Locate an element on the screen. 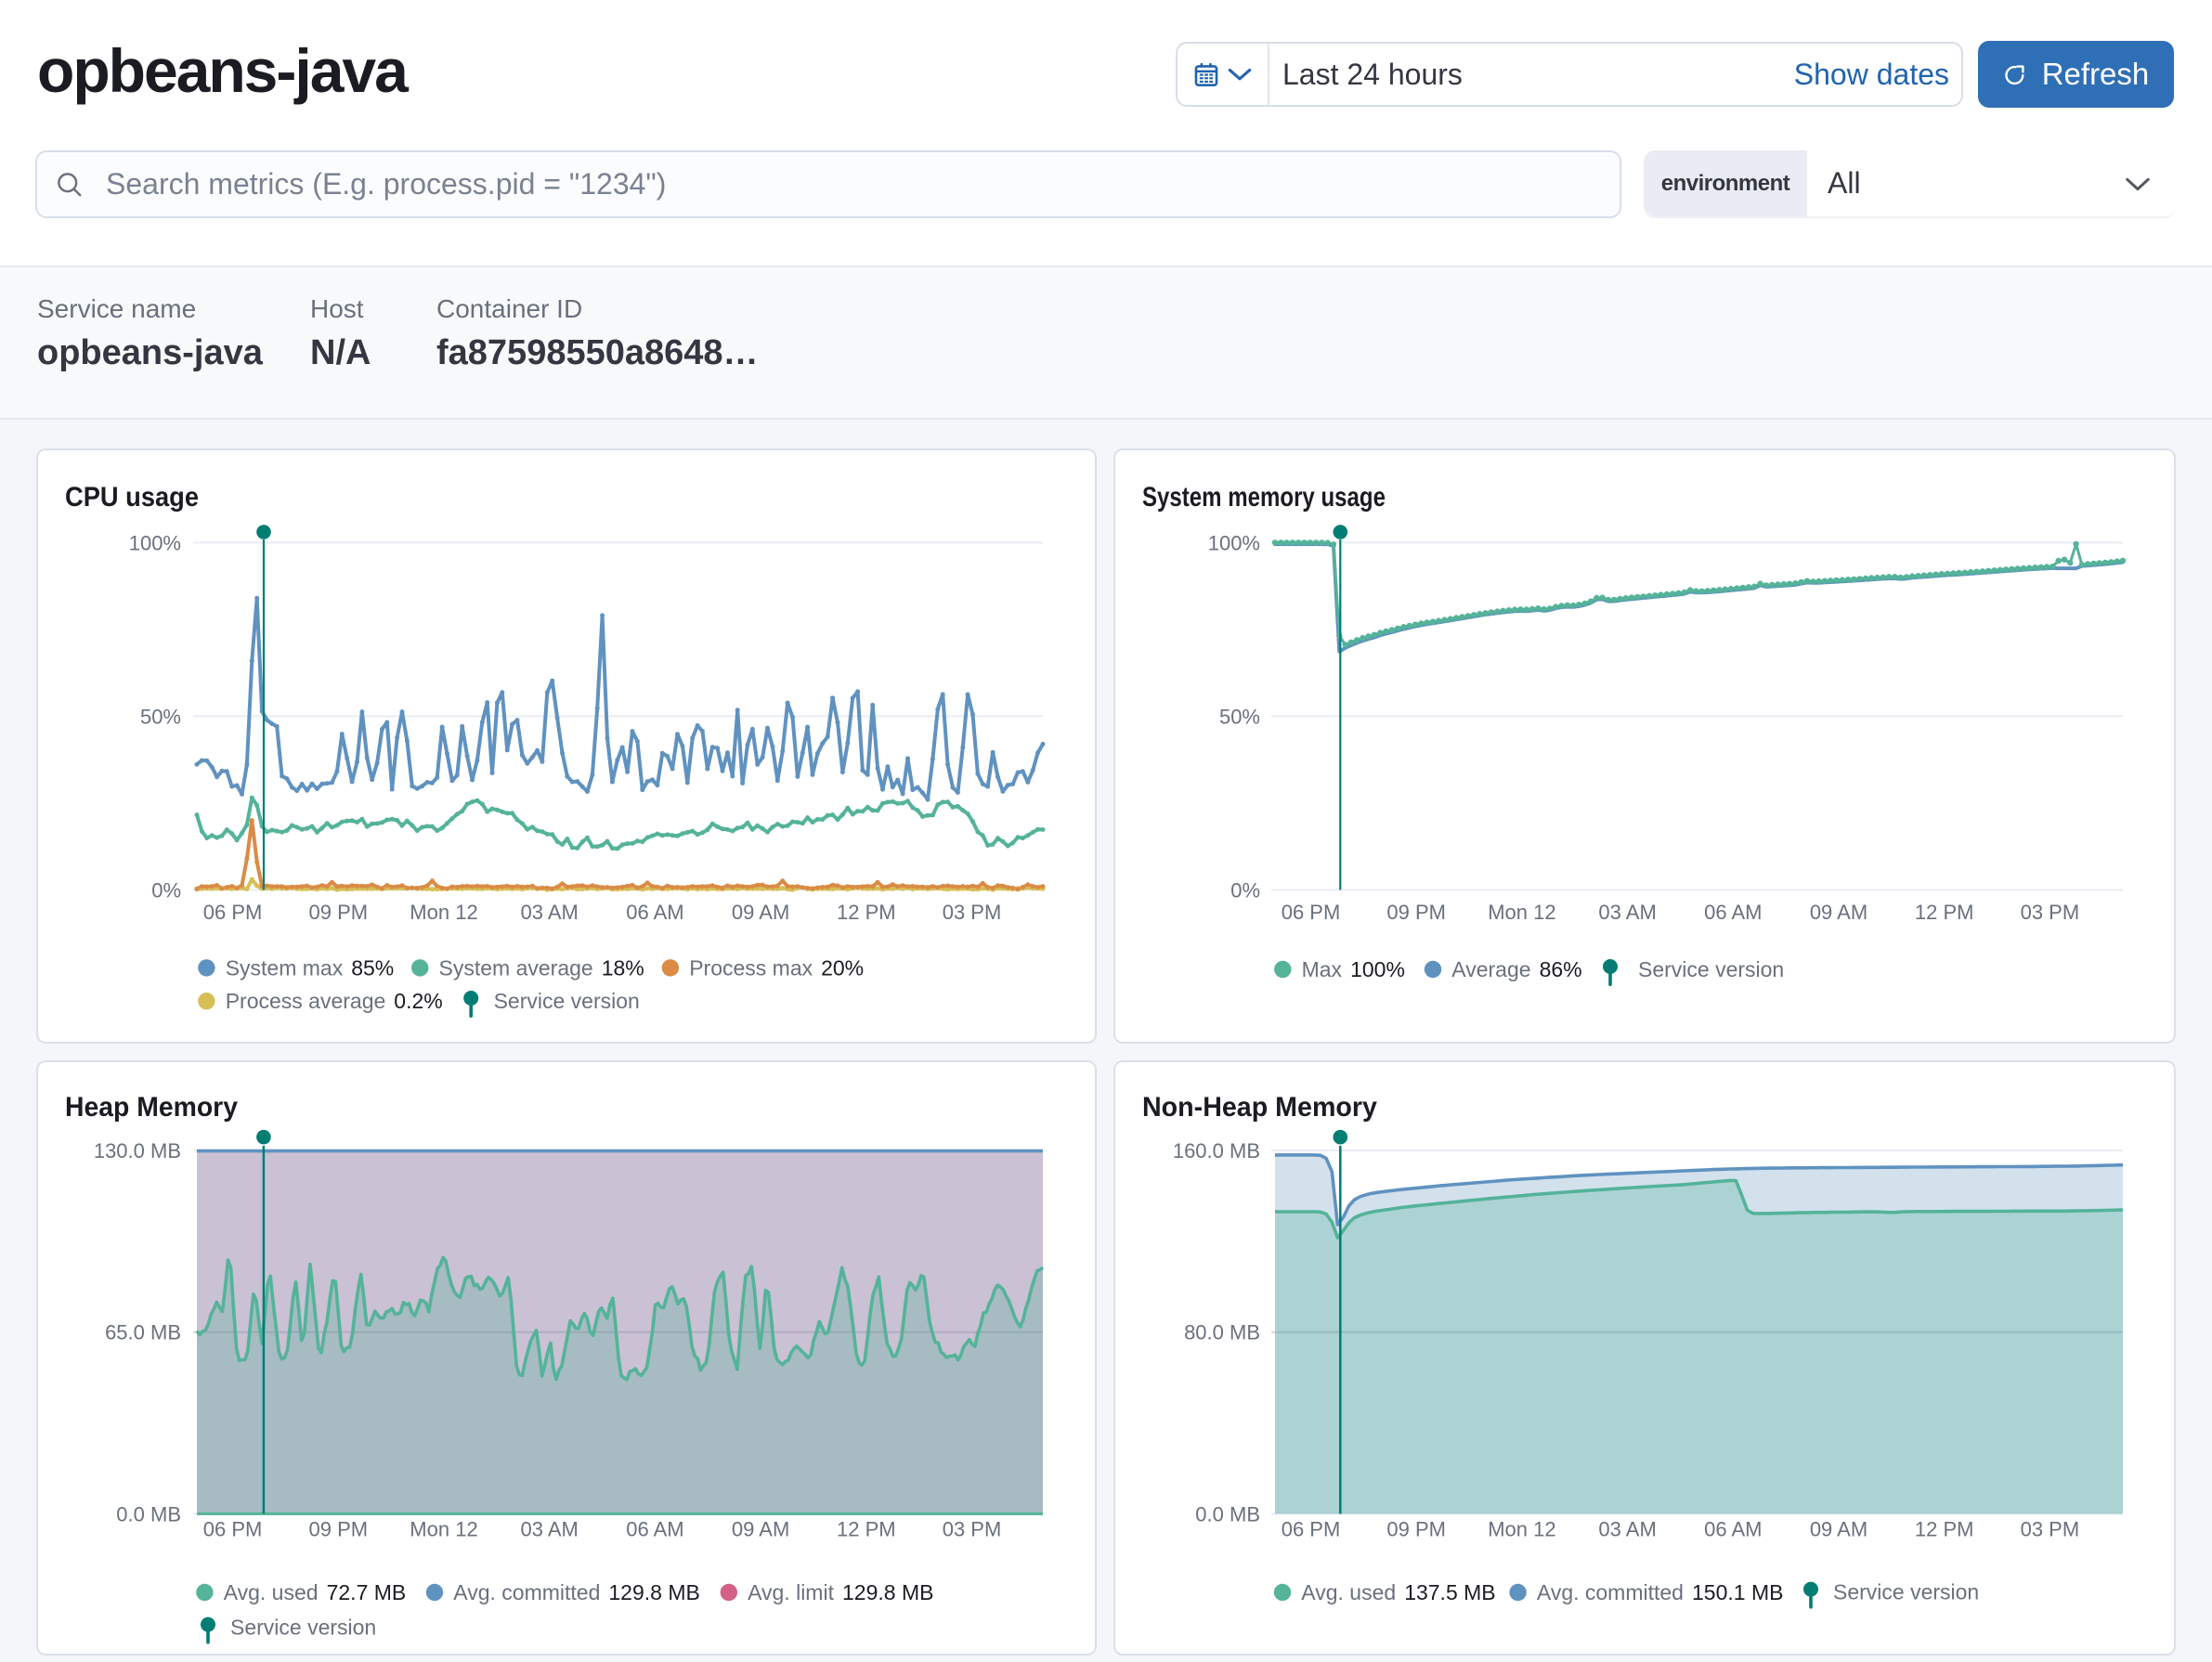 Image resolution: width=2212 pixels, height=1662 pixels. svg-text: 137.5 MB is located at coordinates (1449, 1592).